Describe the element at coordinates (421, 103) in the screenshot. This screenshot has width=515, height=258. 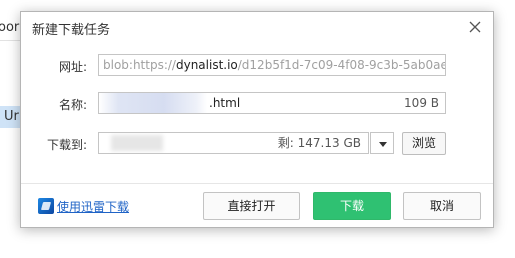
I see `file-size: 109 B` at that location.